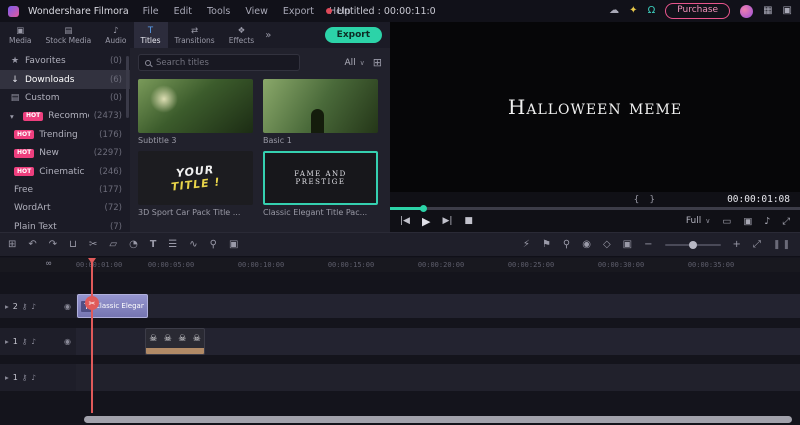 This screenshot has width=800, height=425. I want to click on tab-stock-media: ▤ Stock Media, so click(69, 35).